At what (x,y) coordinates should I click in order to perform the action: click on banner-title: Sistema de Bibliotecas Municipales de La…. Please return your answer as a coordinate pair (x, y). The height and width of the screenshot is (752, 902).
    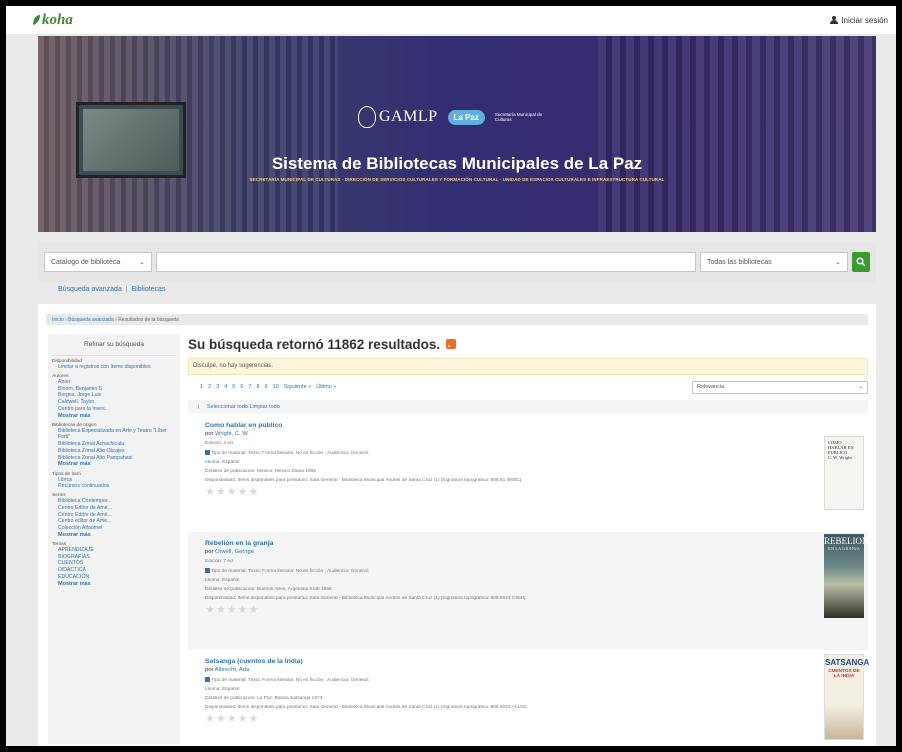
    Looking at the image, I should click on (457, 163).